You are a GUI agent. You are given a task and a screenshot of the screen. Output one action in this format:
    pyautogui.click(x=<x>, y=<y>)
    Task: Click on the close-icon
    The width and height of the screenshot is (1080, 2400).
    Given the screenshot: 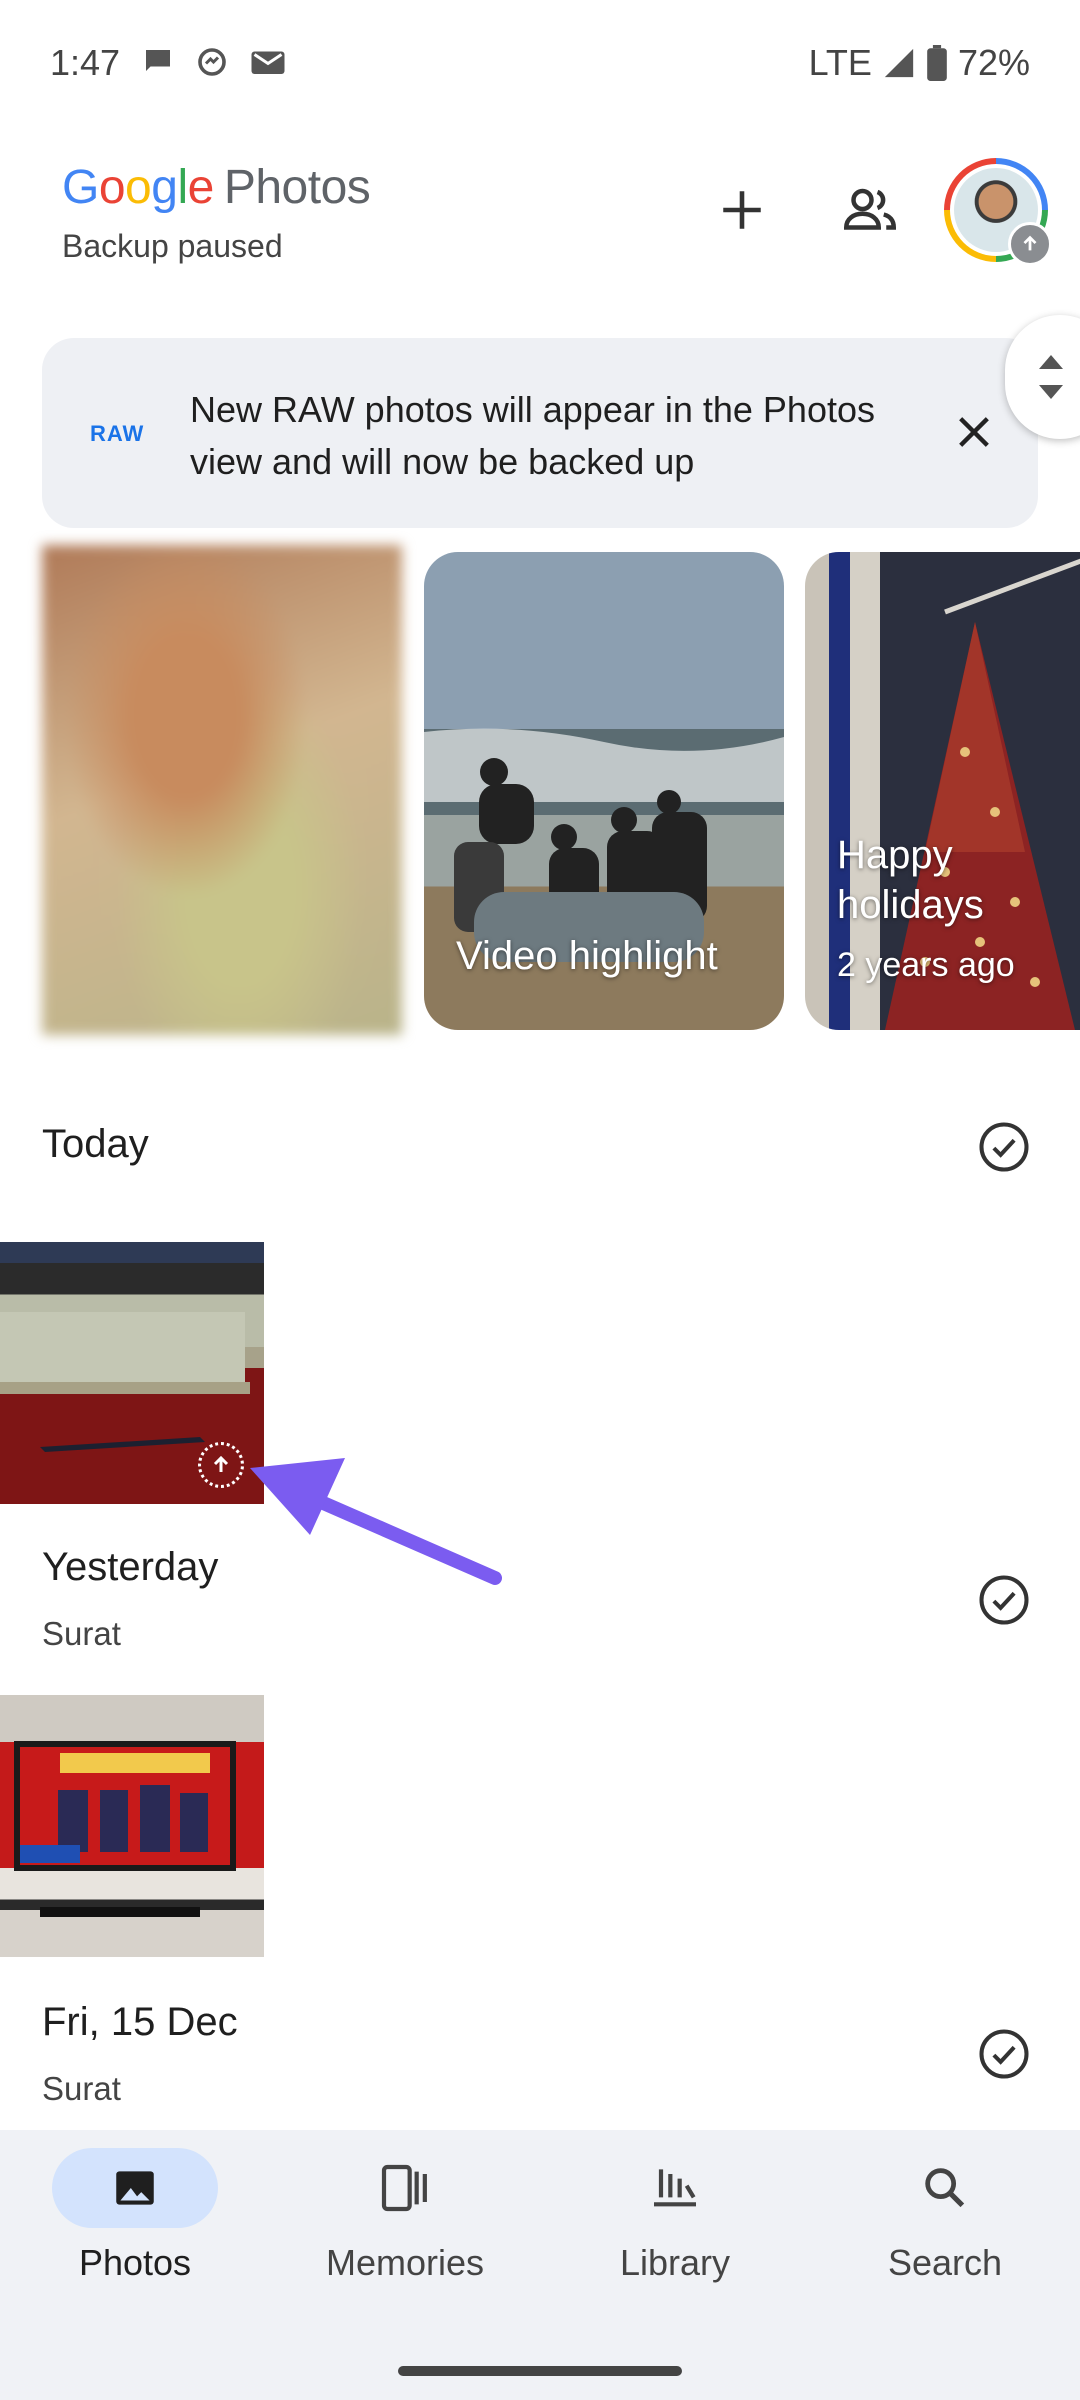 What is the action you would take?
    pyautogui.click(x=974, y=432)
    